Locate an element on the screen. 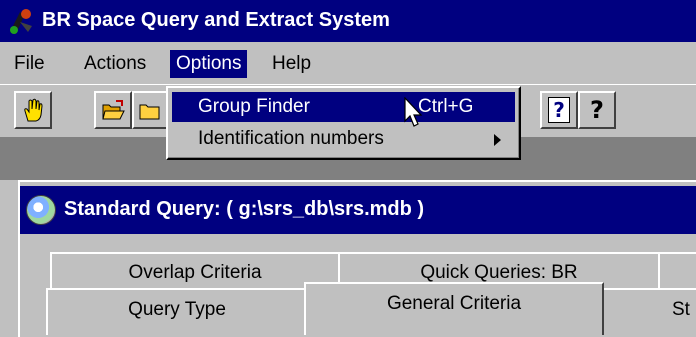 This screenshot has height=337, width=696. group-finder-label: Group Finder is located at coordinates (254, 106).